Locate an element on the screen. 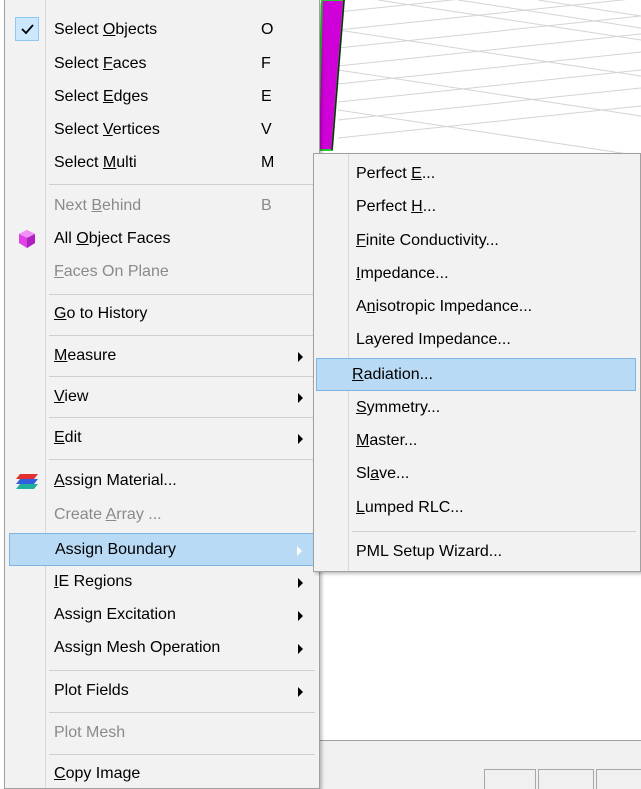  menu-item-measure: Measure is located at coordinates (162, 356).